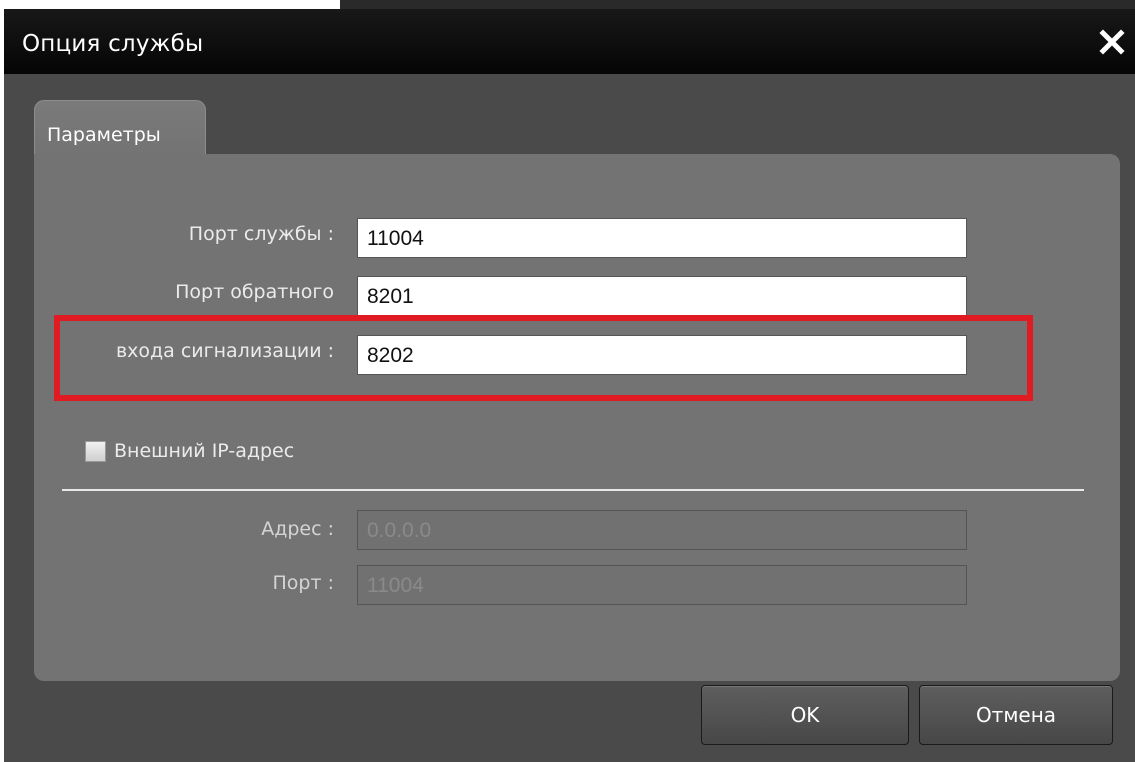 This screenshot has width=1135, height=762. Describe the element at coordinates (204, 451) in the screenshot. I see `external-ip-label: Внешний IP-адрес` at that location.